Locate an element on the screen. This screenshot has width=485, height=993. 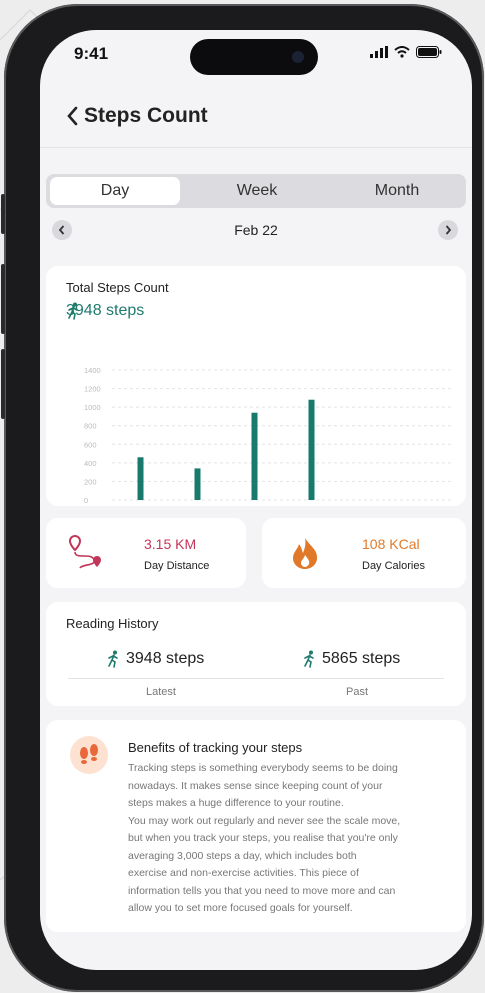
footprints-badge is located at coordinates (89, 755).